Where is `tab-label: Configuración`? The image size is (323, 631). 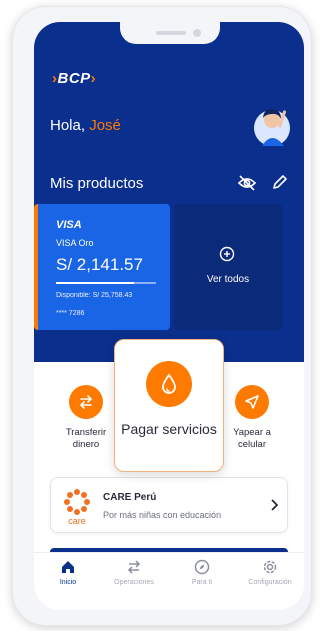 tab-label: Configuración is located at coordinates (270, 582).